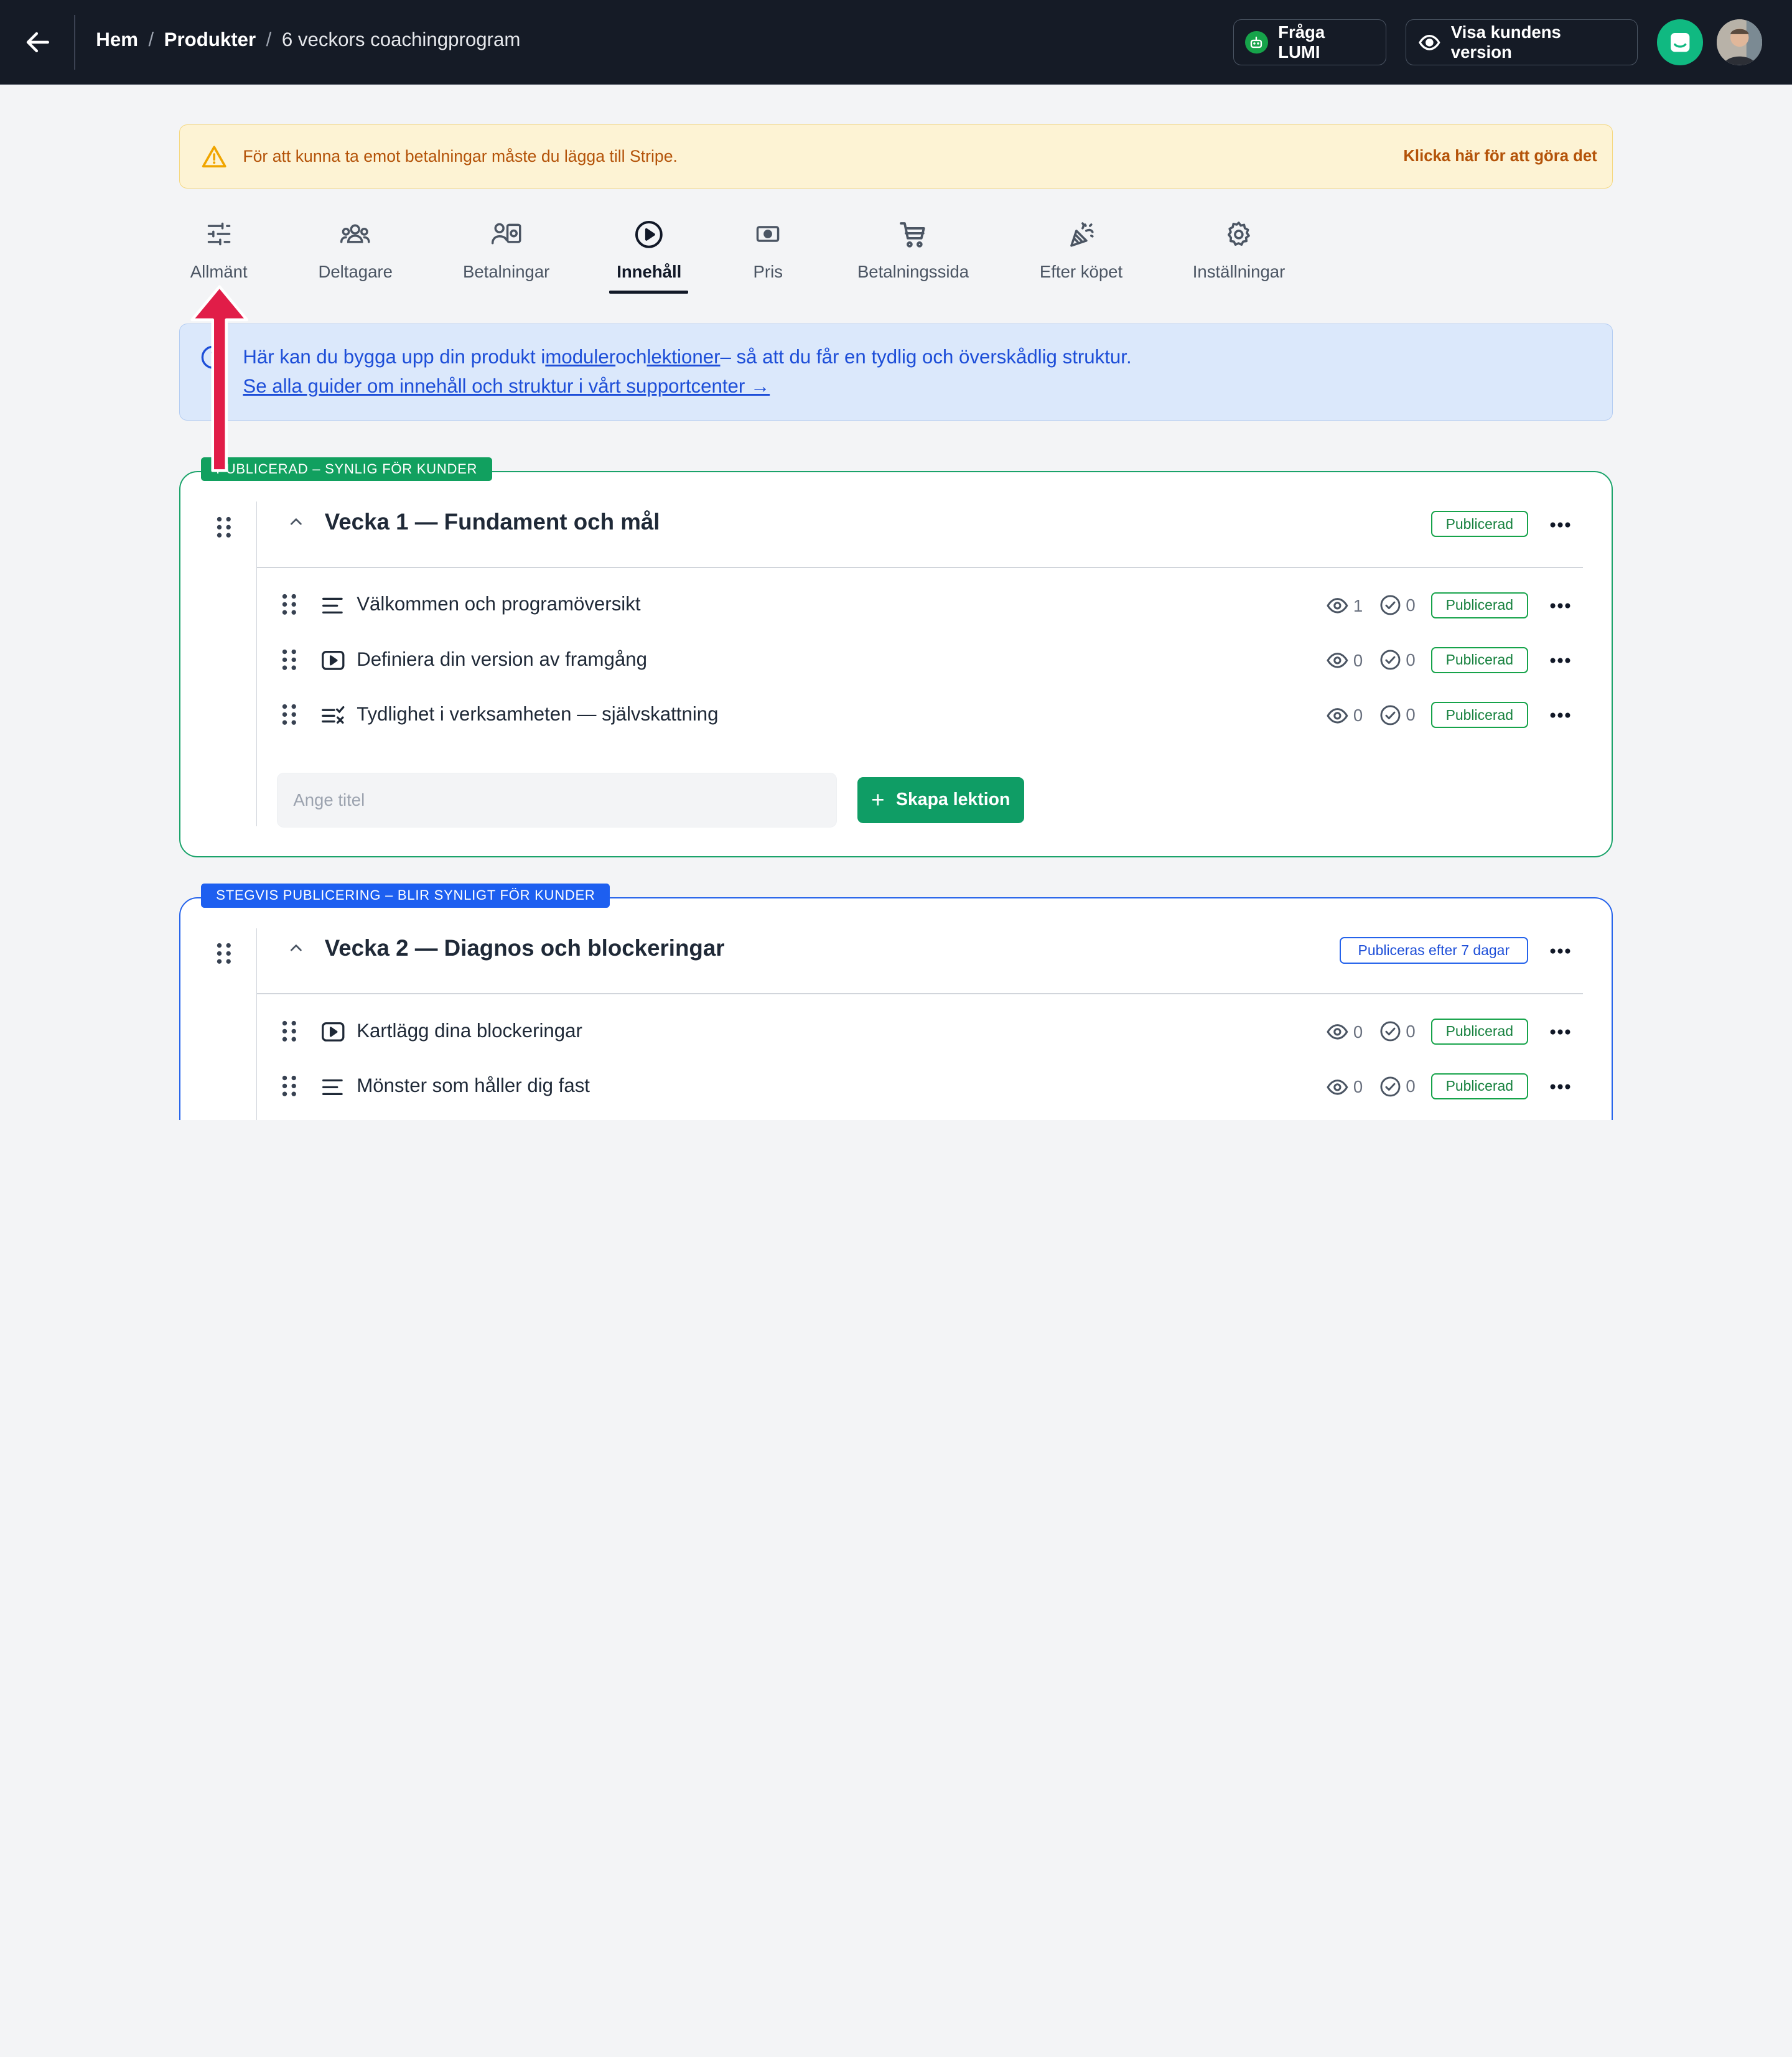 This screenshot has height=2057, width=1792. What do you see at coordinates (1238, 254) in the screenshot?
I see `tab-installningar: Inställningar` at bounding box center [1238, 254].